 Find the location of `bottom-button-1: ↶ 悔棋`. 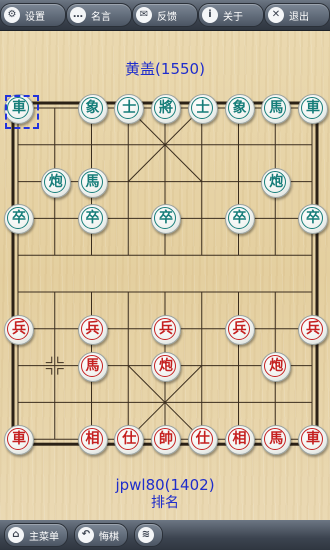

bottom-button-1: ↶ 悔棋 is located at coordinates (101, 535).